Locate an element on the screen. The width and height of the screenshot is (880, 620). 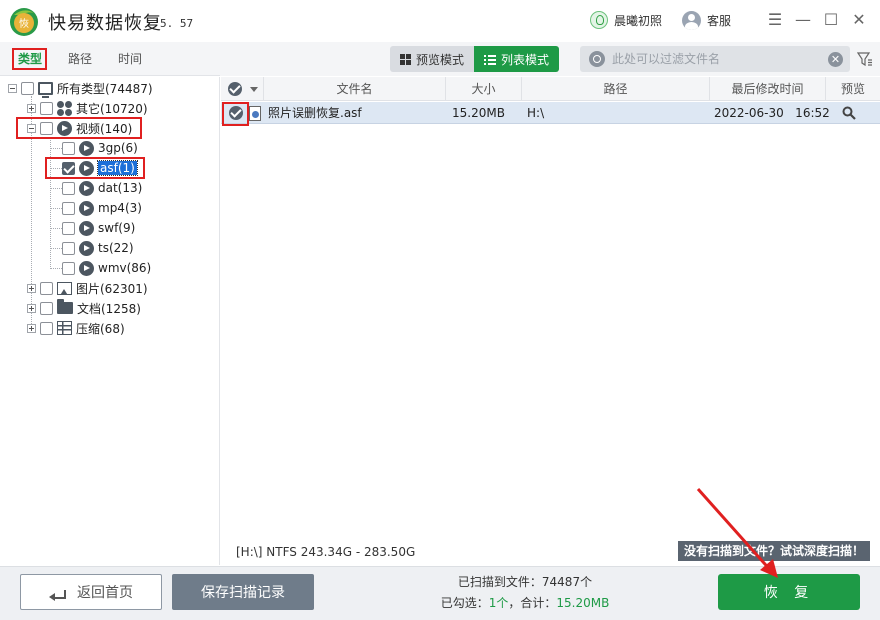
tree-item-swf: swf(9) is located at coordinates (98, 228).